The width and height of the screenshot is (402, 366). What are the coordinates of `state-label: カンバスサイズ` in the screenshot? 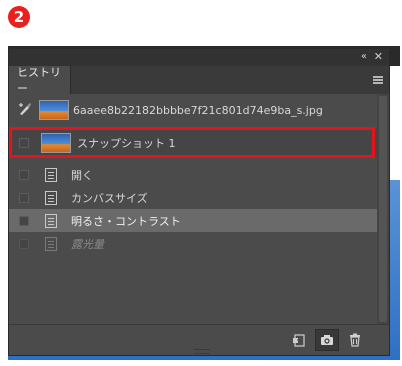 It's located at (109, 198).